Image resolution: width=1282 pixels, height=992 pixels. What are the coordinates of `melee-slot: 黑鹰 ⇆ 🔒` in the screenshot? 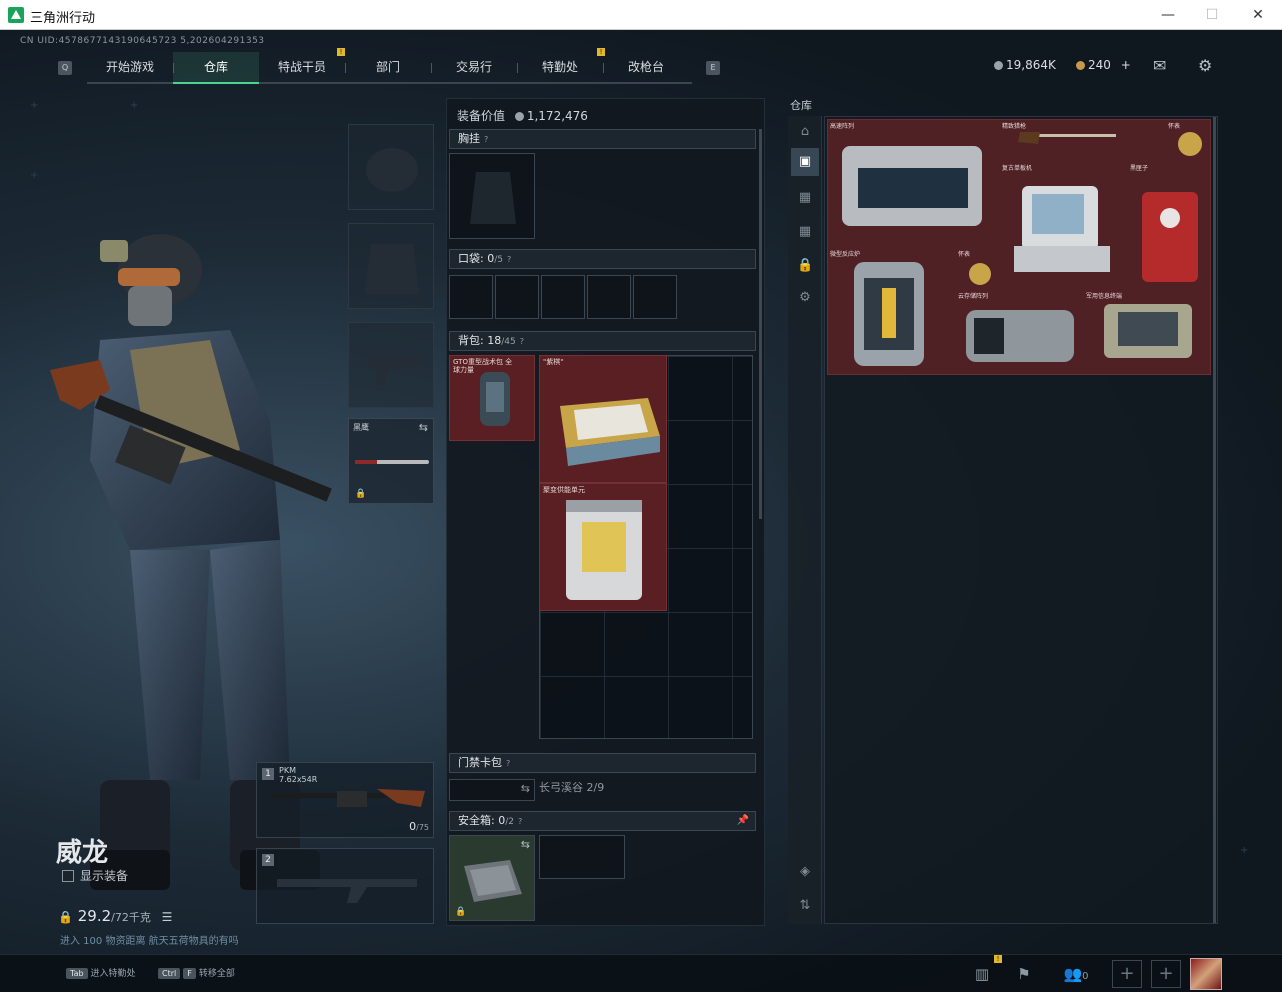 It's located at (391, 461).